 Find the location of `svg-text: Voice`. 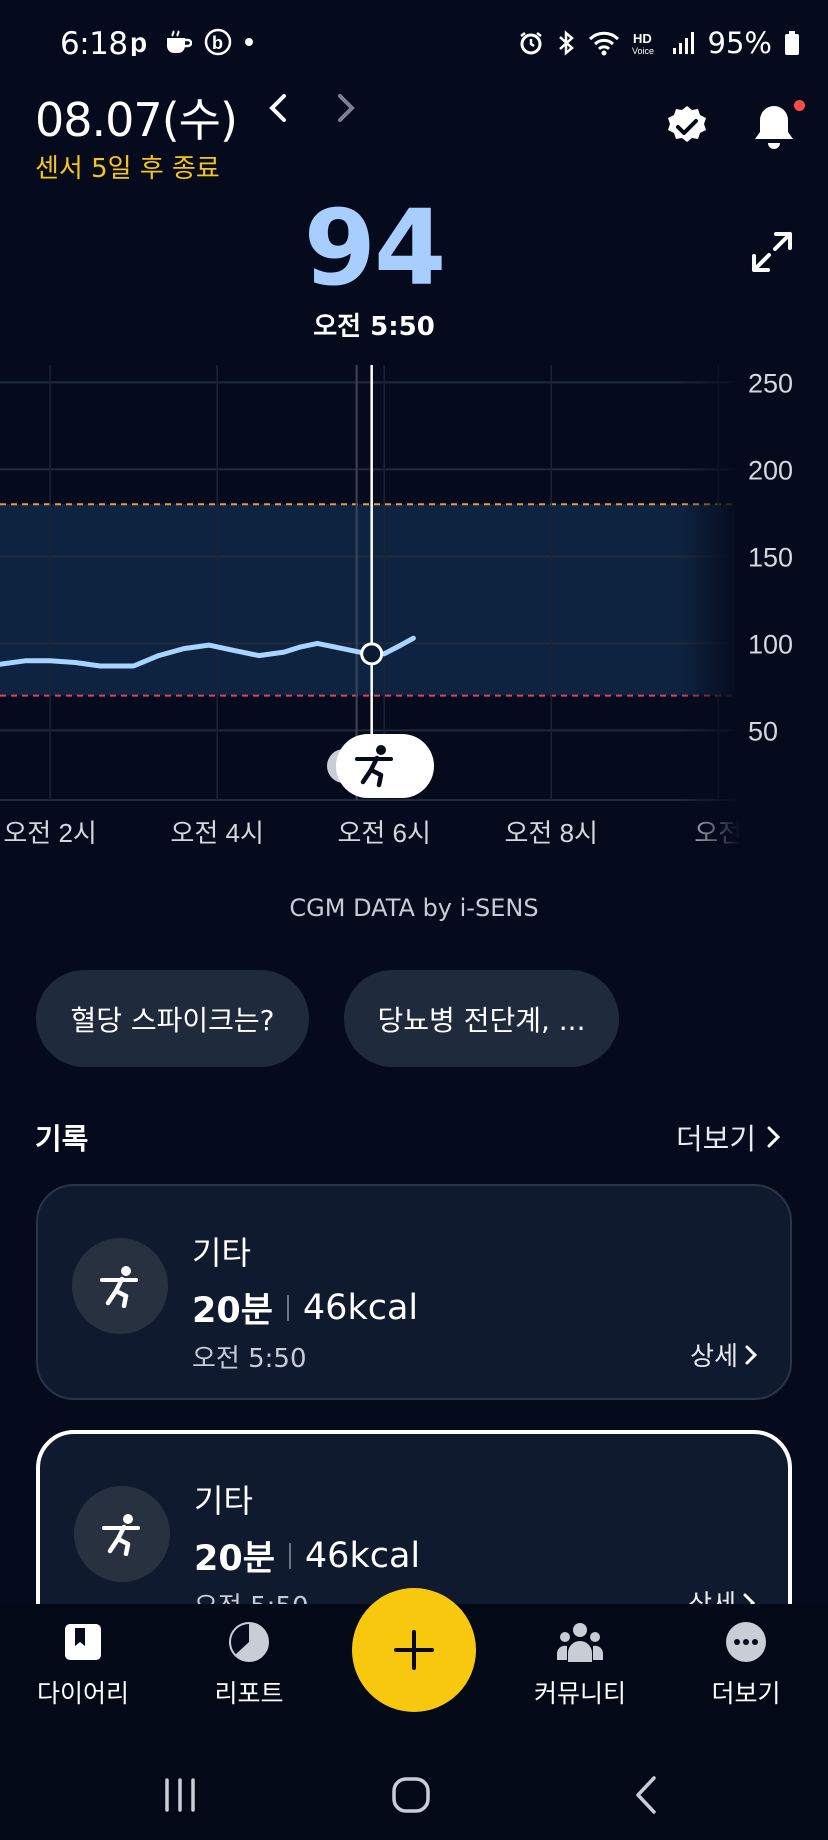

svg-text: Voice is located at coordinates (643, 51).